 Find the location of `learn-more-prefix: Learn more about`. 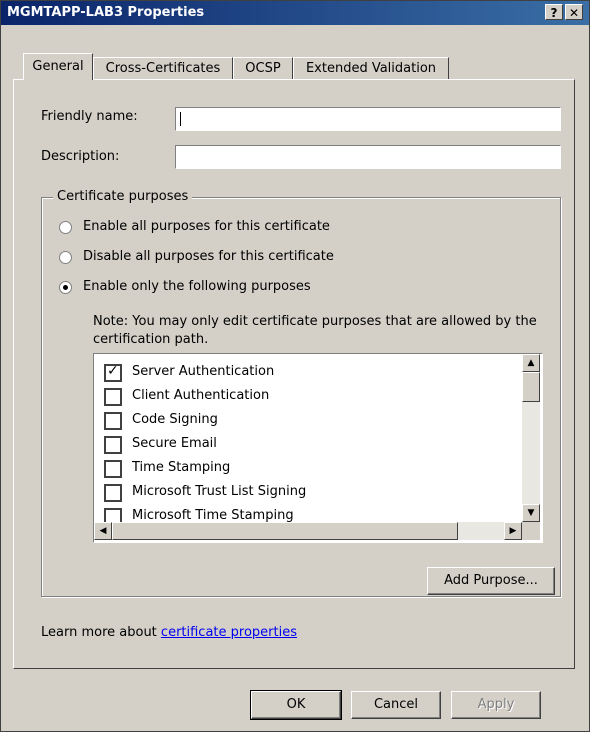

learn-more-prefix: Learn more about is located at coordinates (101, 632).